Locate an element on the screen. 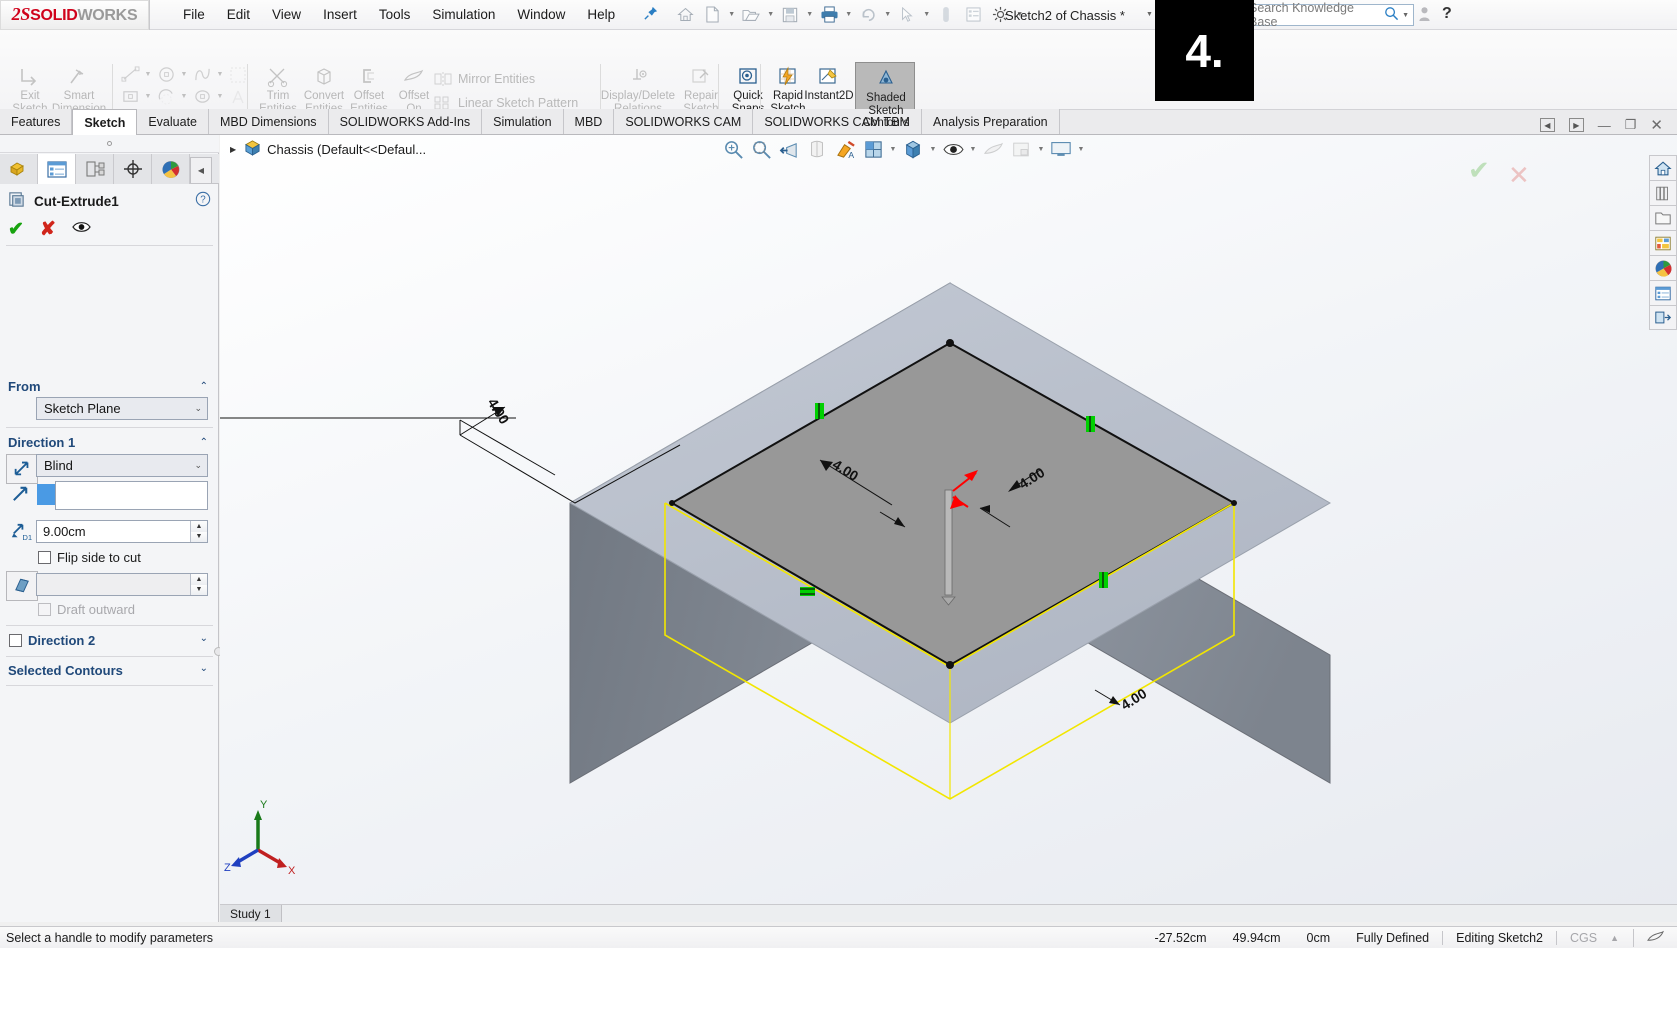  status-units: CGS is located at coordinates (1582, 937).